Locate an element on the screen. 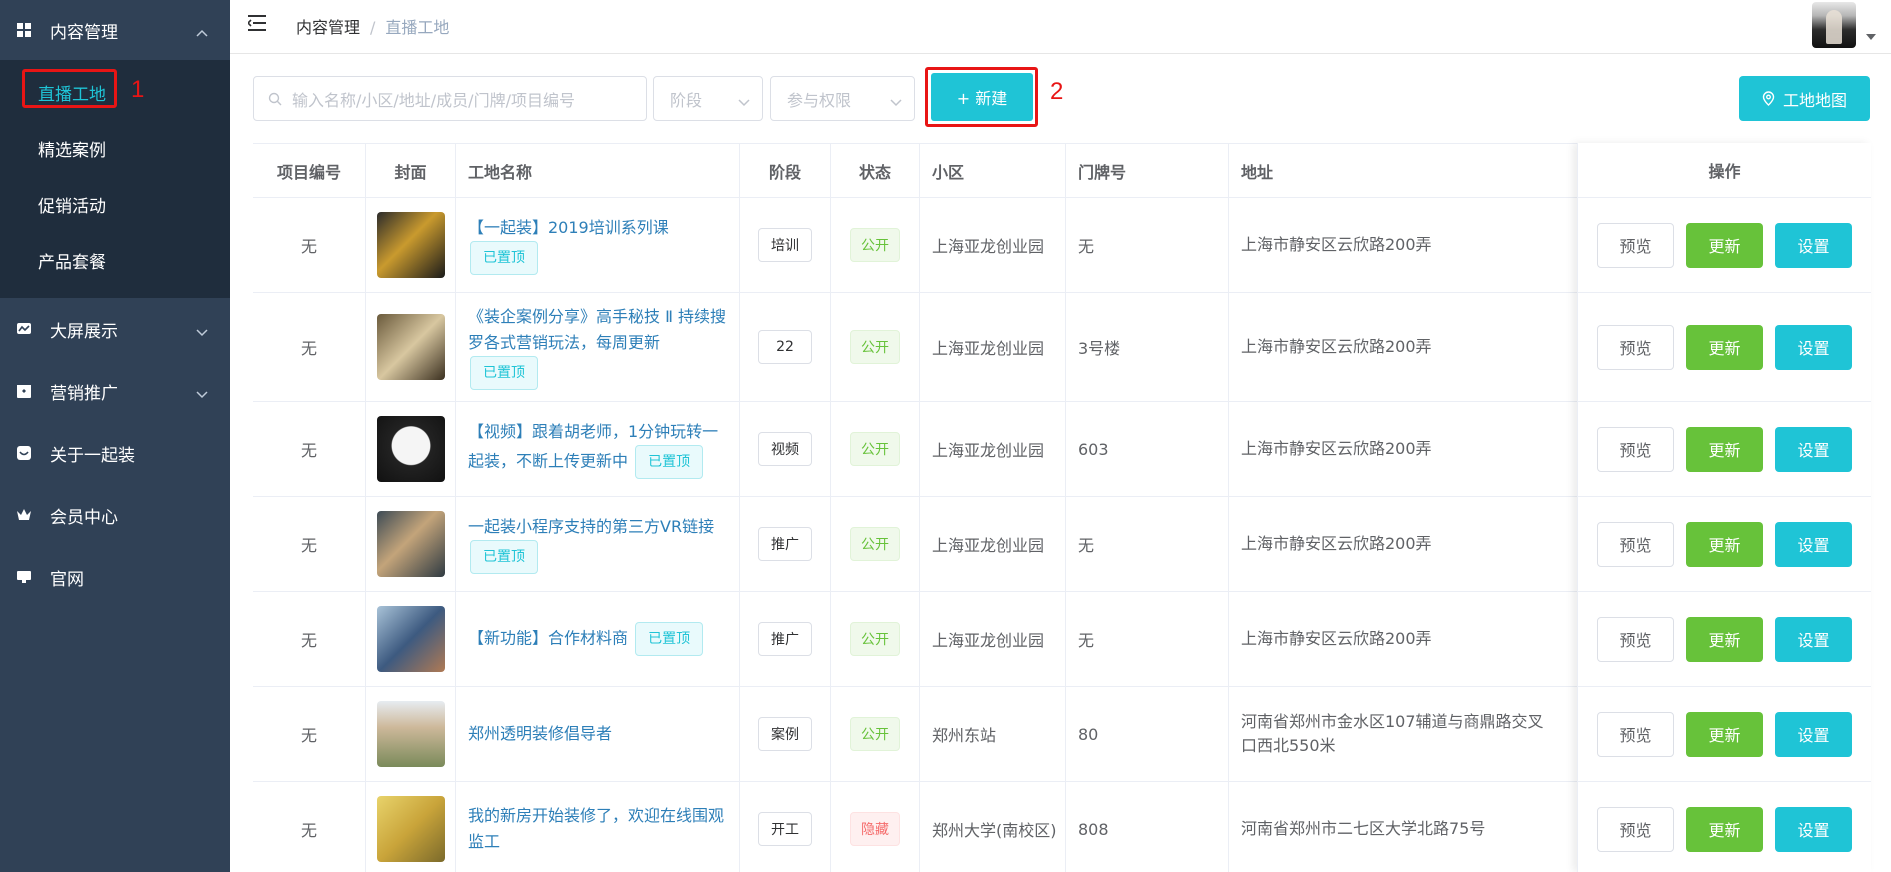 The height and width of the screenshot is (872, 1891). operations-row: 预览 更新 设置 is located at coordinates (1724, 639).